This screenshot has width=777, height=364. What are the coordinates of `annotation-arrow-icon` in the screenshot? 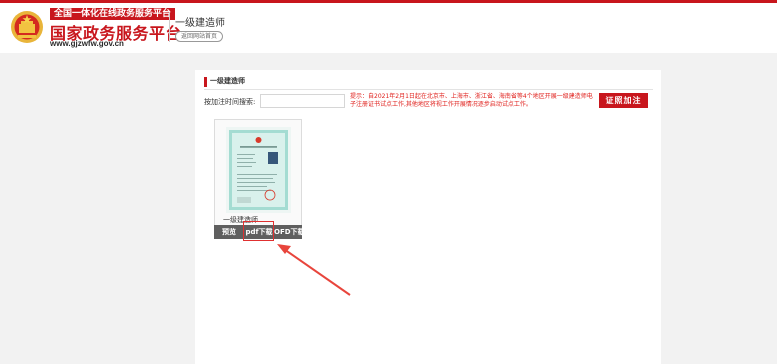 It's located at (314, 270).